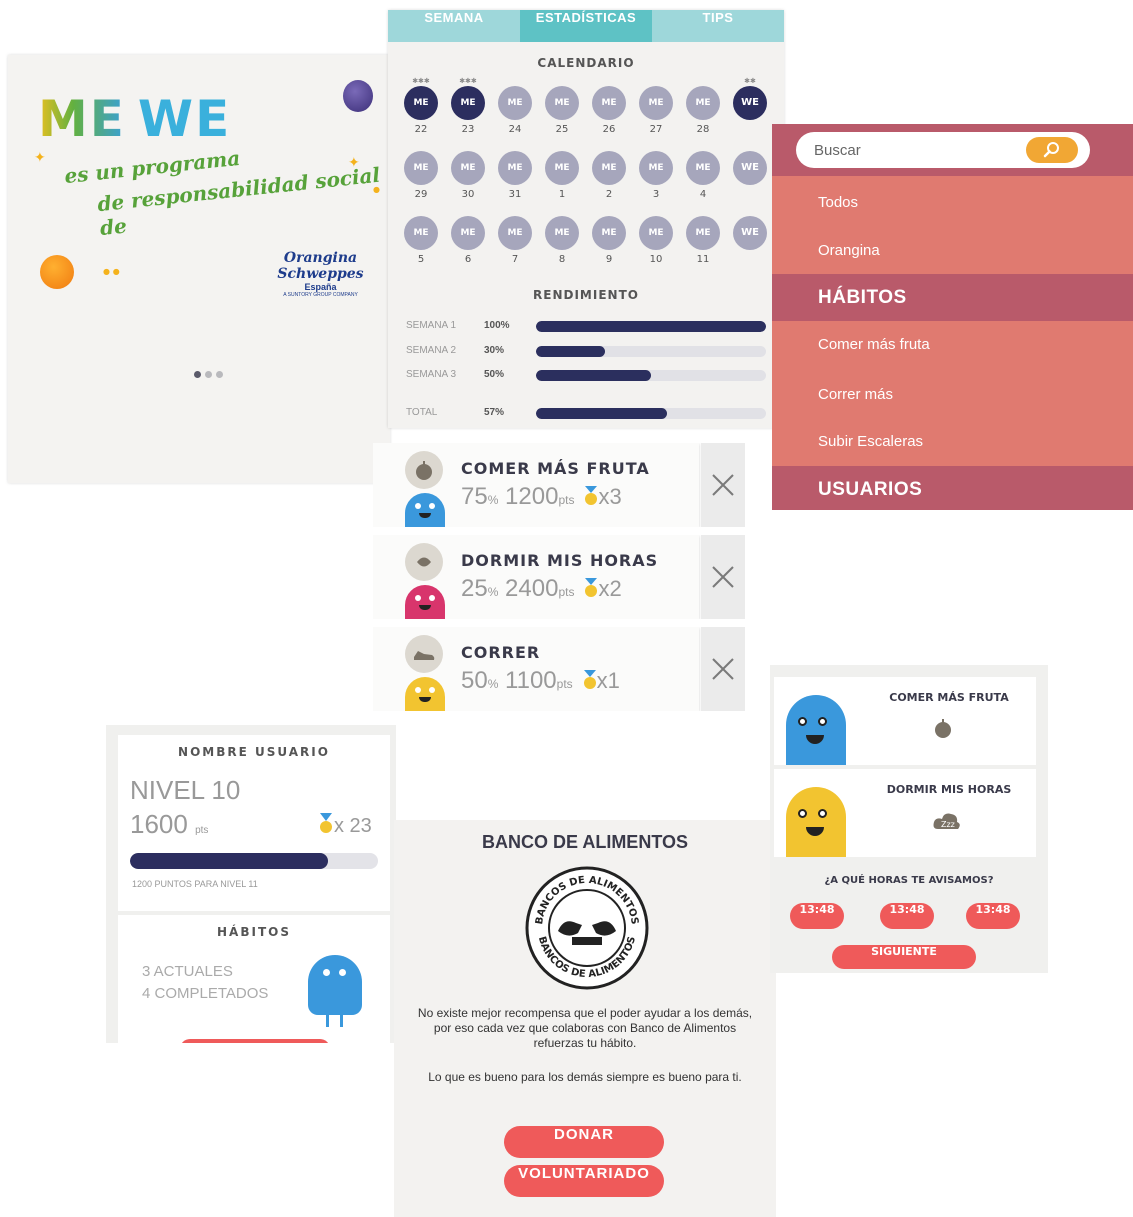 This screenshot has width=1133, height=1217. What do you see at coordinates (586, 413) in the screenshot?
I see `performance-row: TOTAL 57%` at bounding box center [586, 413].